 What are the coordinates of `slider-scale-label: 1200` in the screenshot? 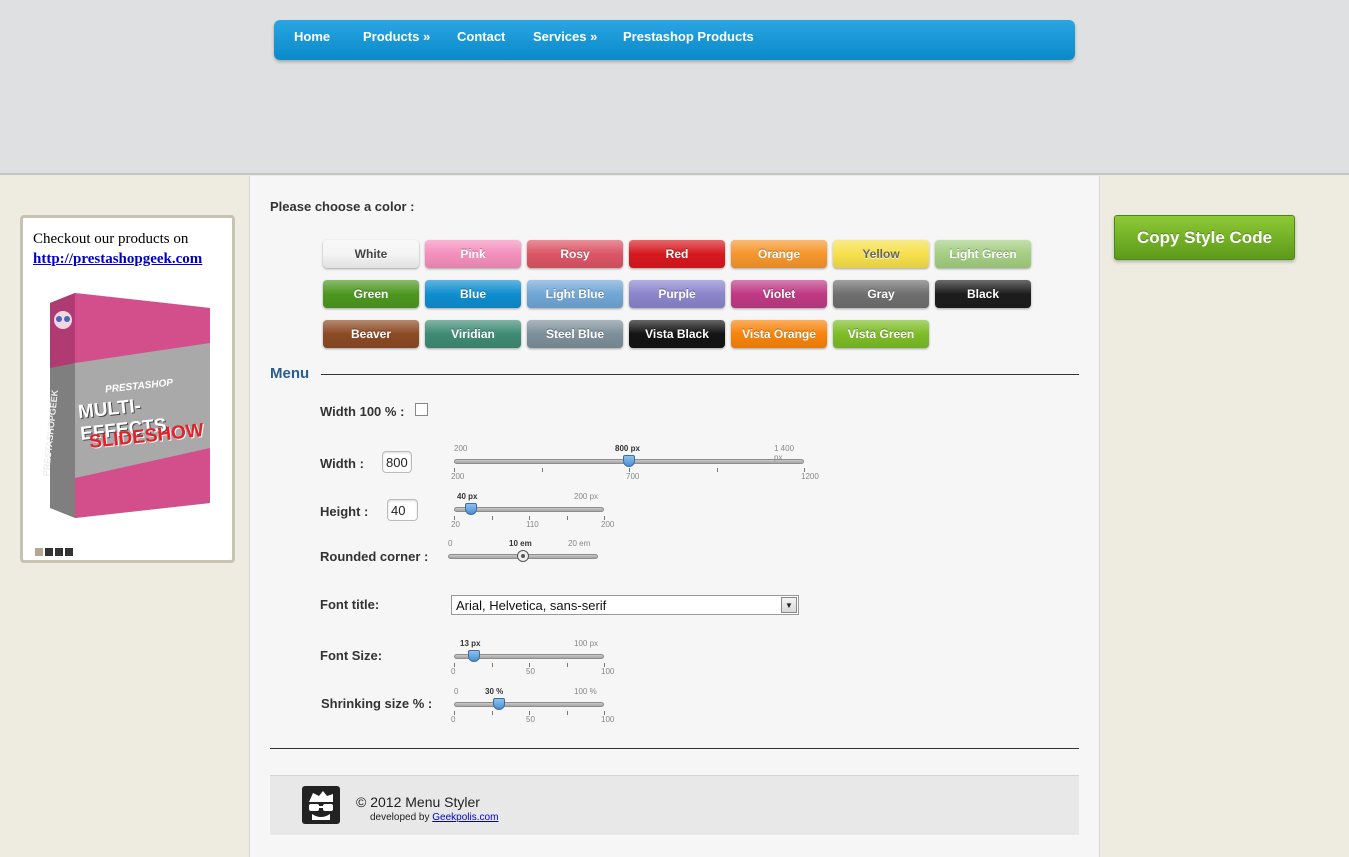 It's located at (810, 476).